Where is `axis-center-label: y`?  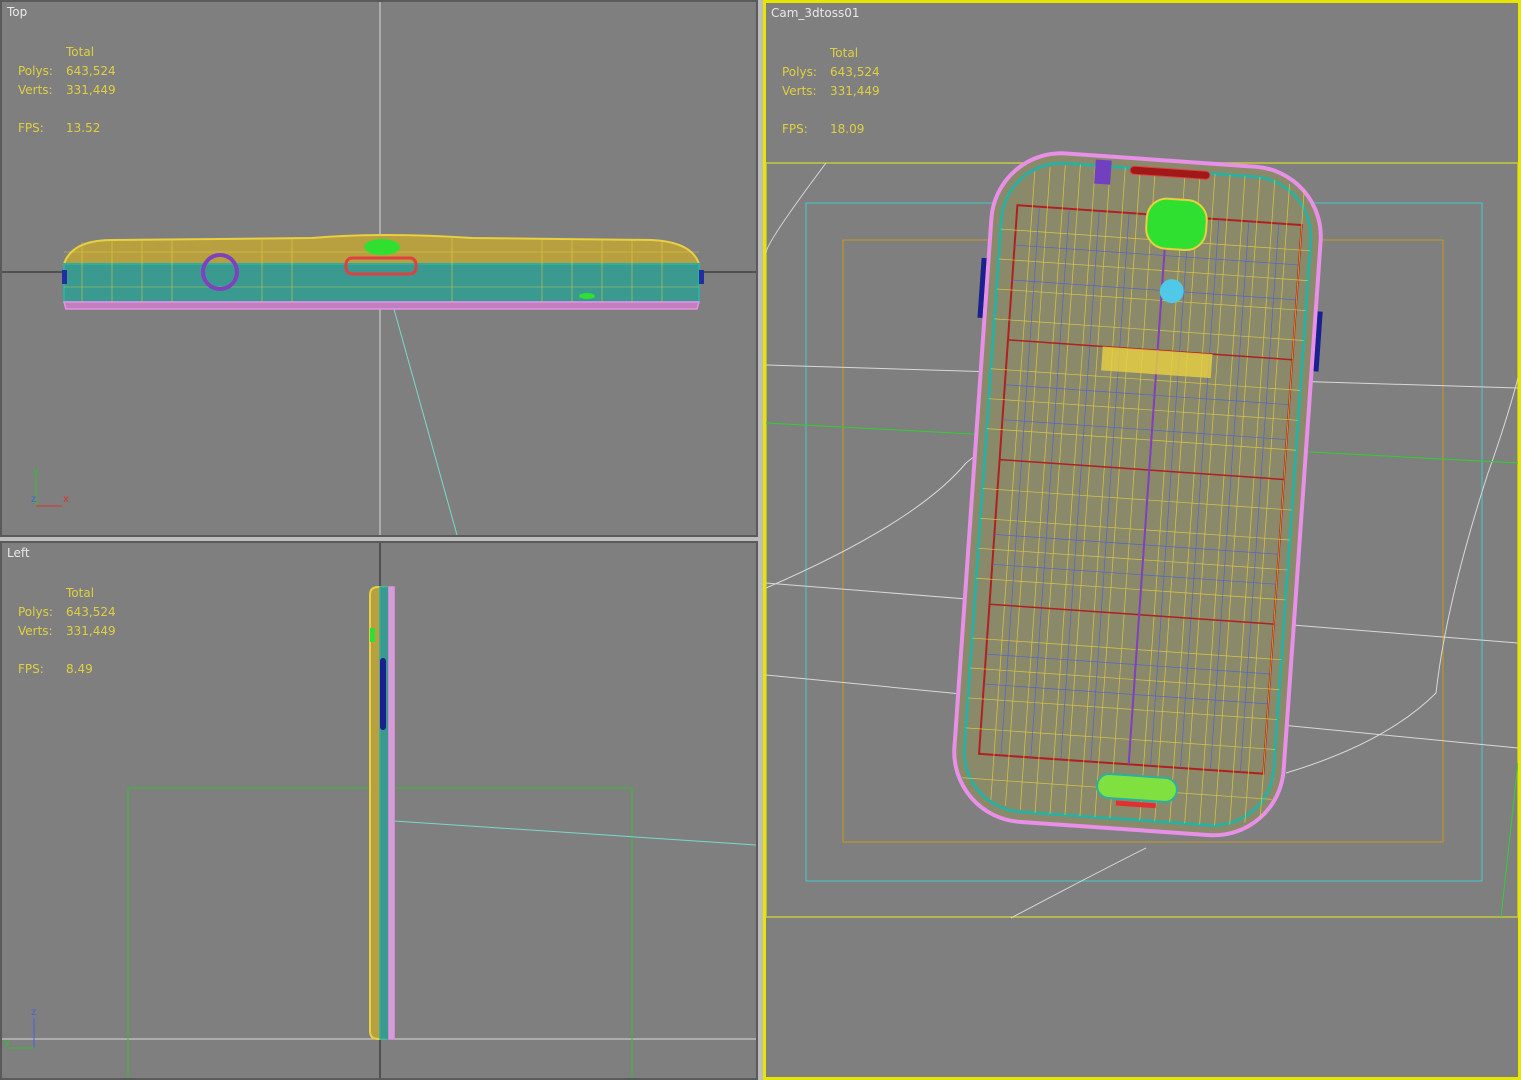 axis-center-label: y is located at coordinates (7, 1042).